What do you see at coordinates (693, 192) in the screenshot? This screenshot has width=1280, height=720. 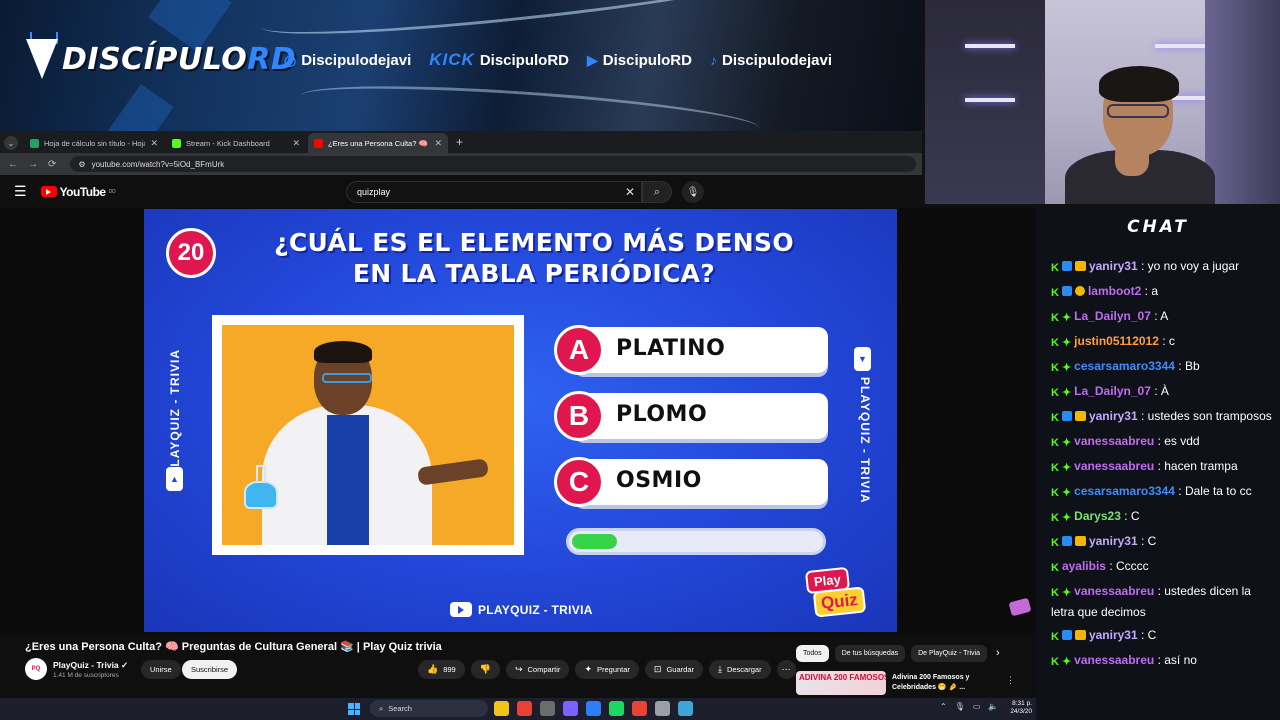 I see `voice-search-icon: 🎙` at bounding box center [693, 192].